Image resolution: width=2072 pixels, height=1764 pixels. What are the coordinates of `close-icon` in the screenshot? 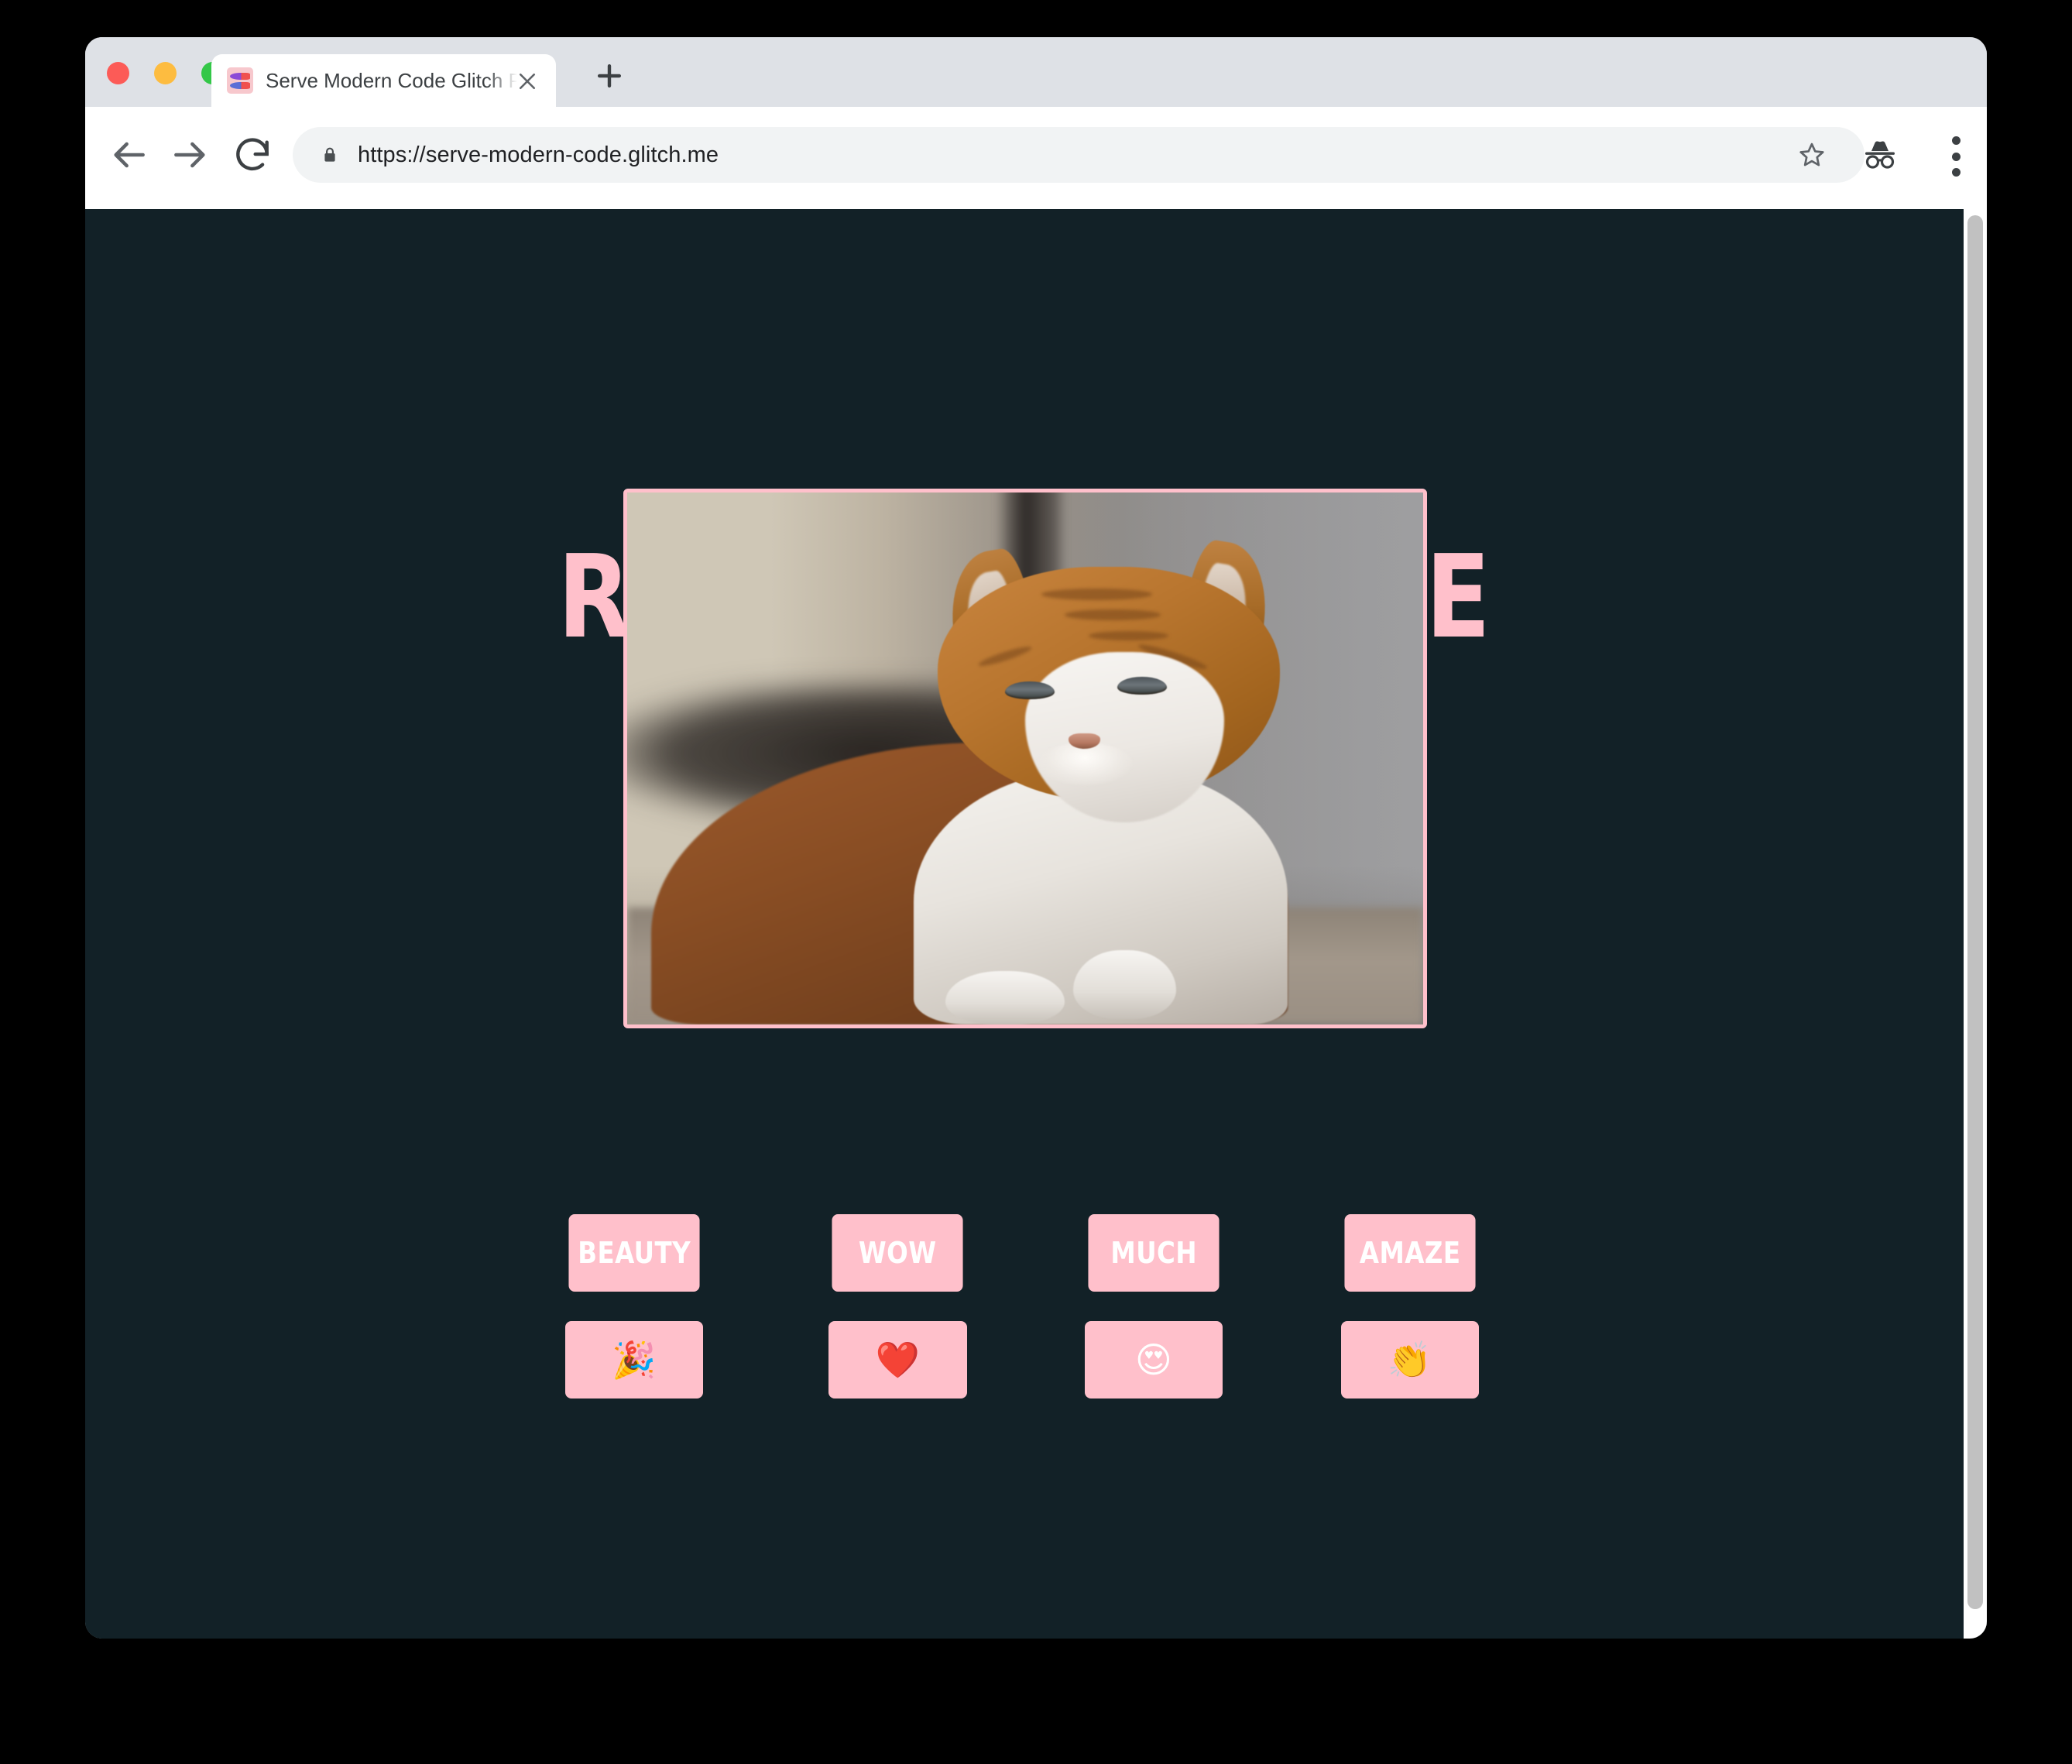 It's located at (527, 81).